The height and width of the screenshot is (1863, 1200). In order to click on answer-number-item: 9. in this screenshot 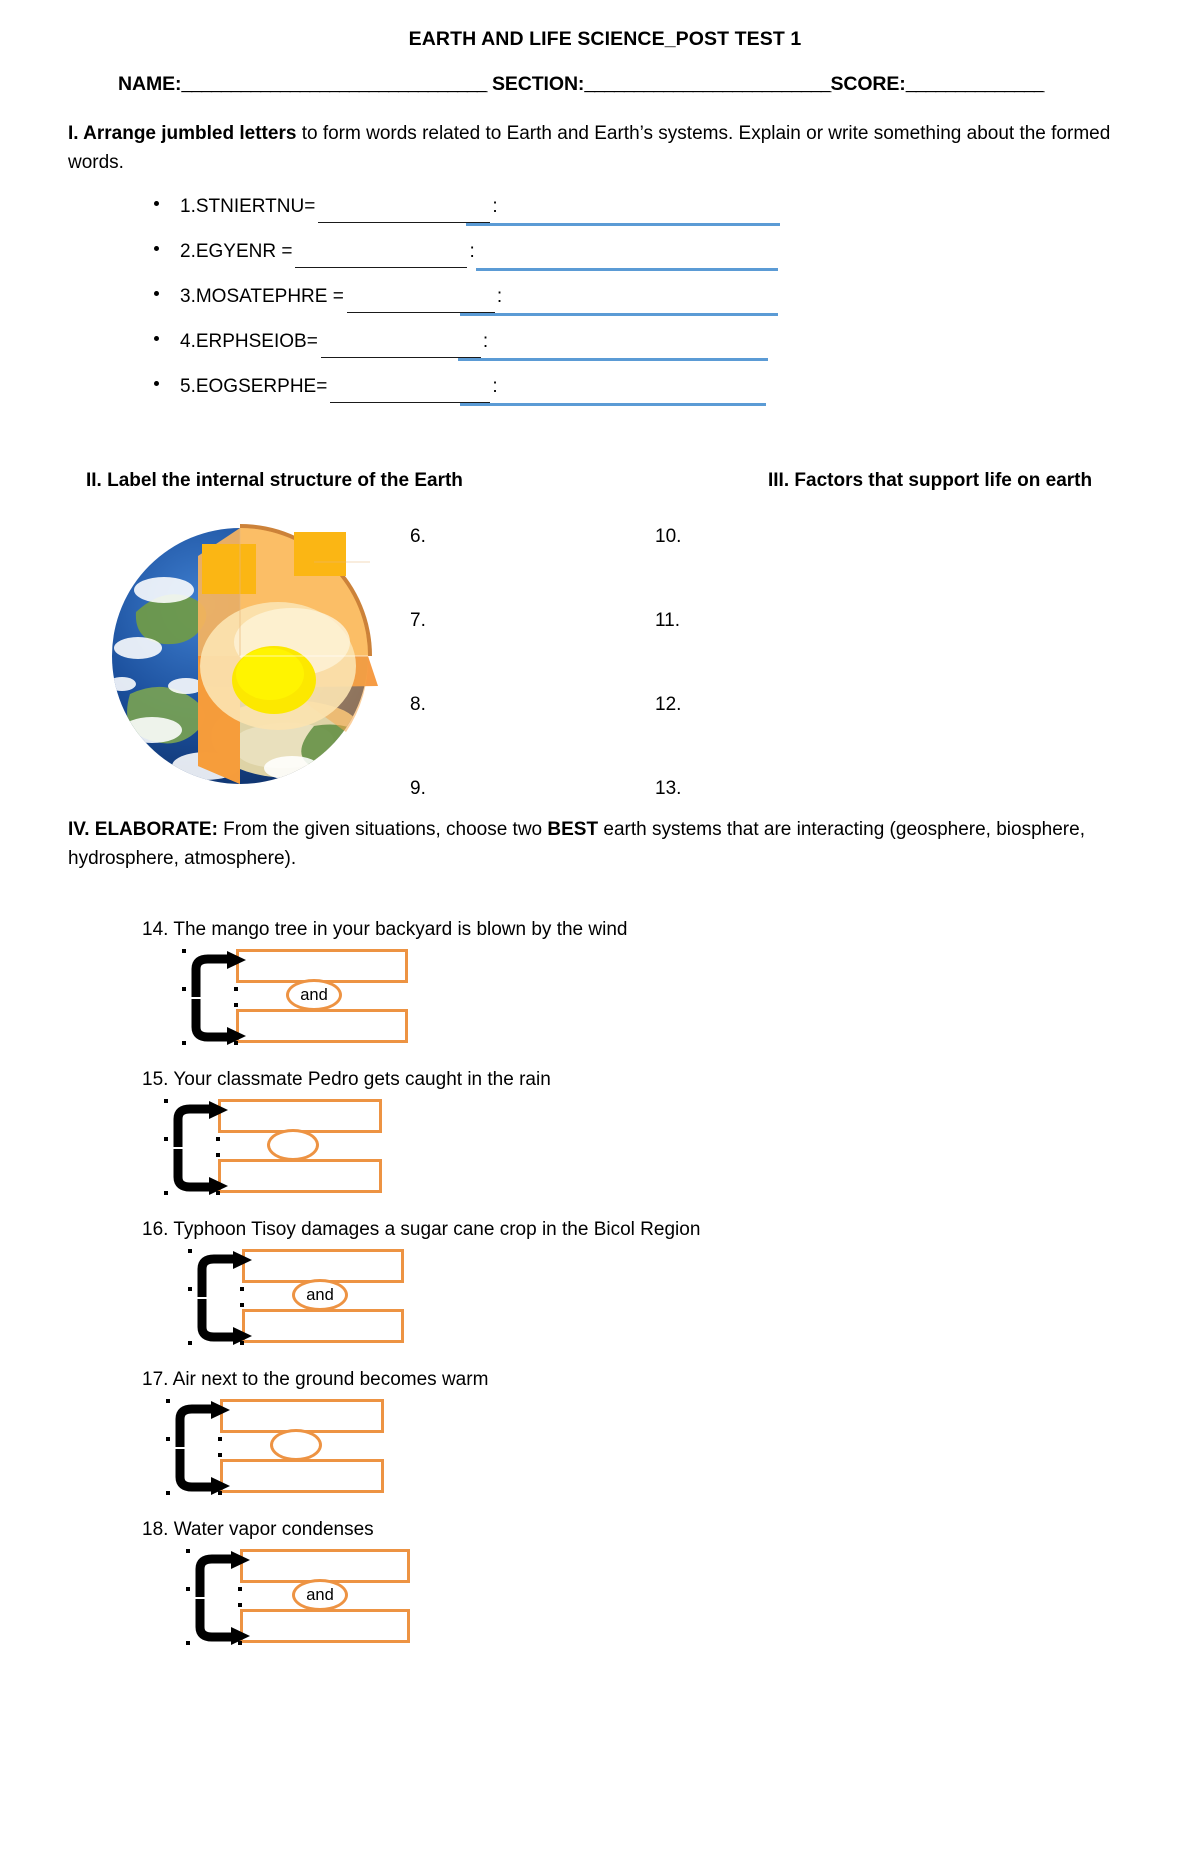, I will do `click(418, 820)`.